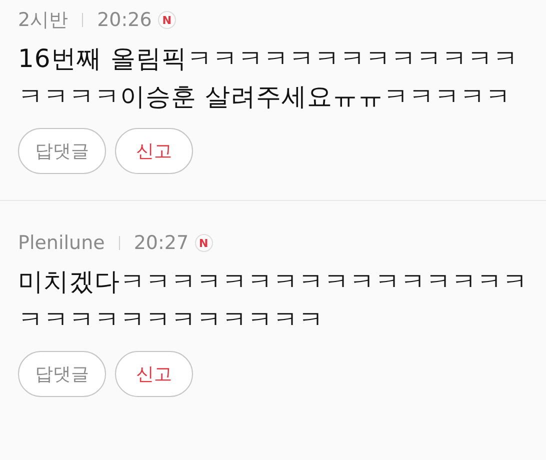  I want to click on author-name: 2시반, so click(43, 20).